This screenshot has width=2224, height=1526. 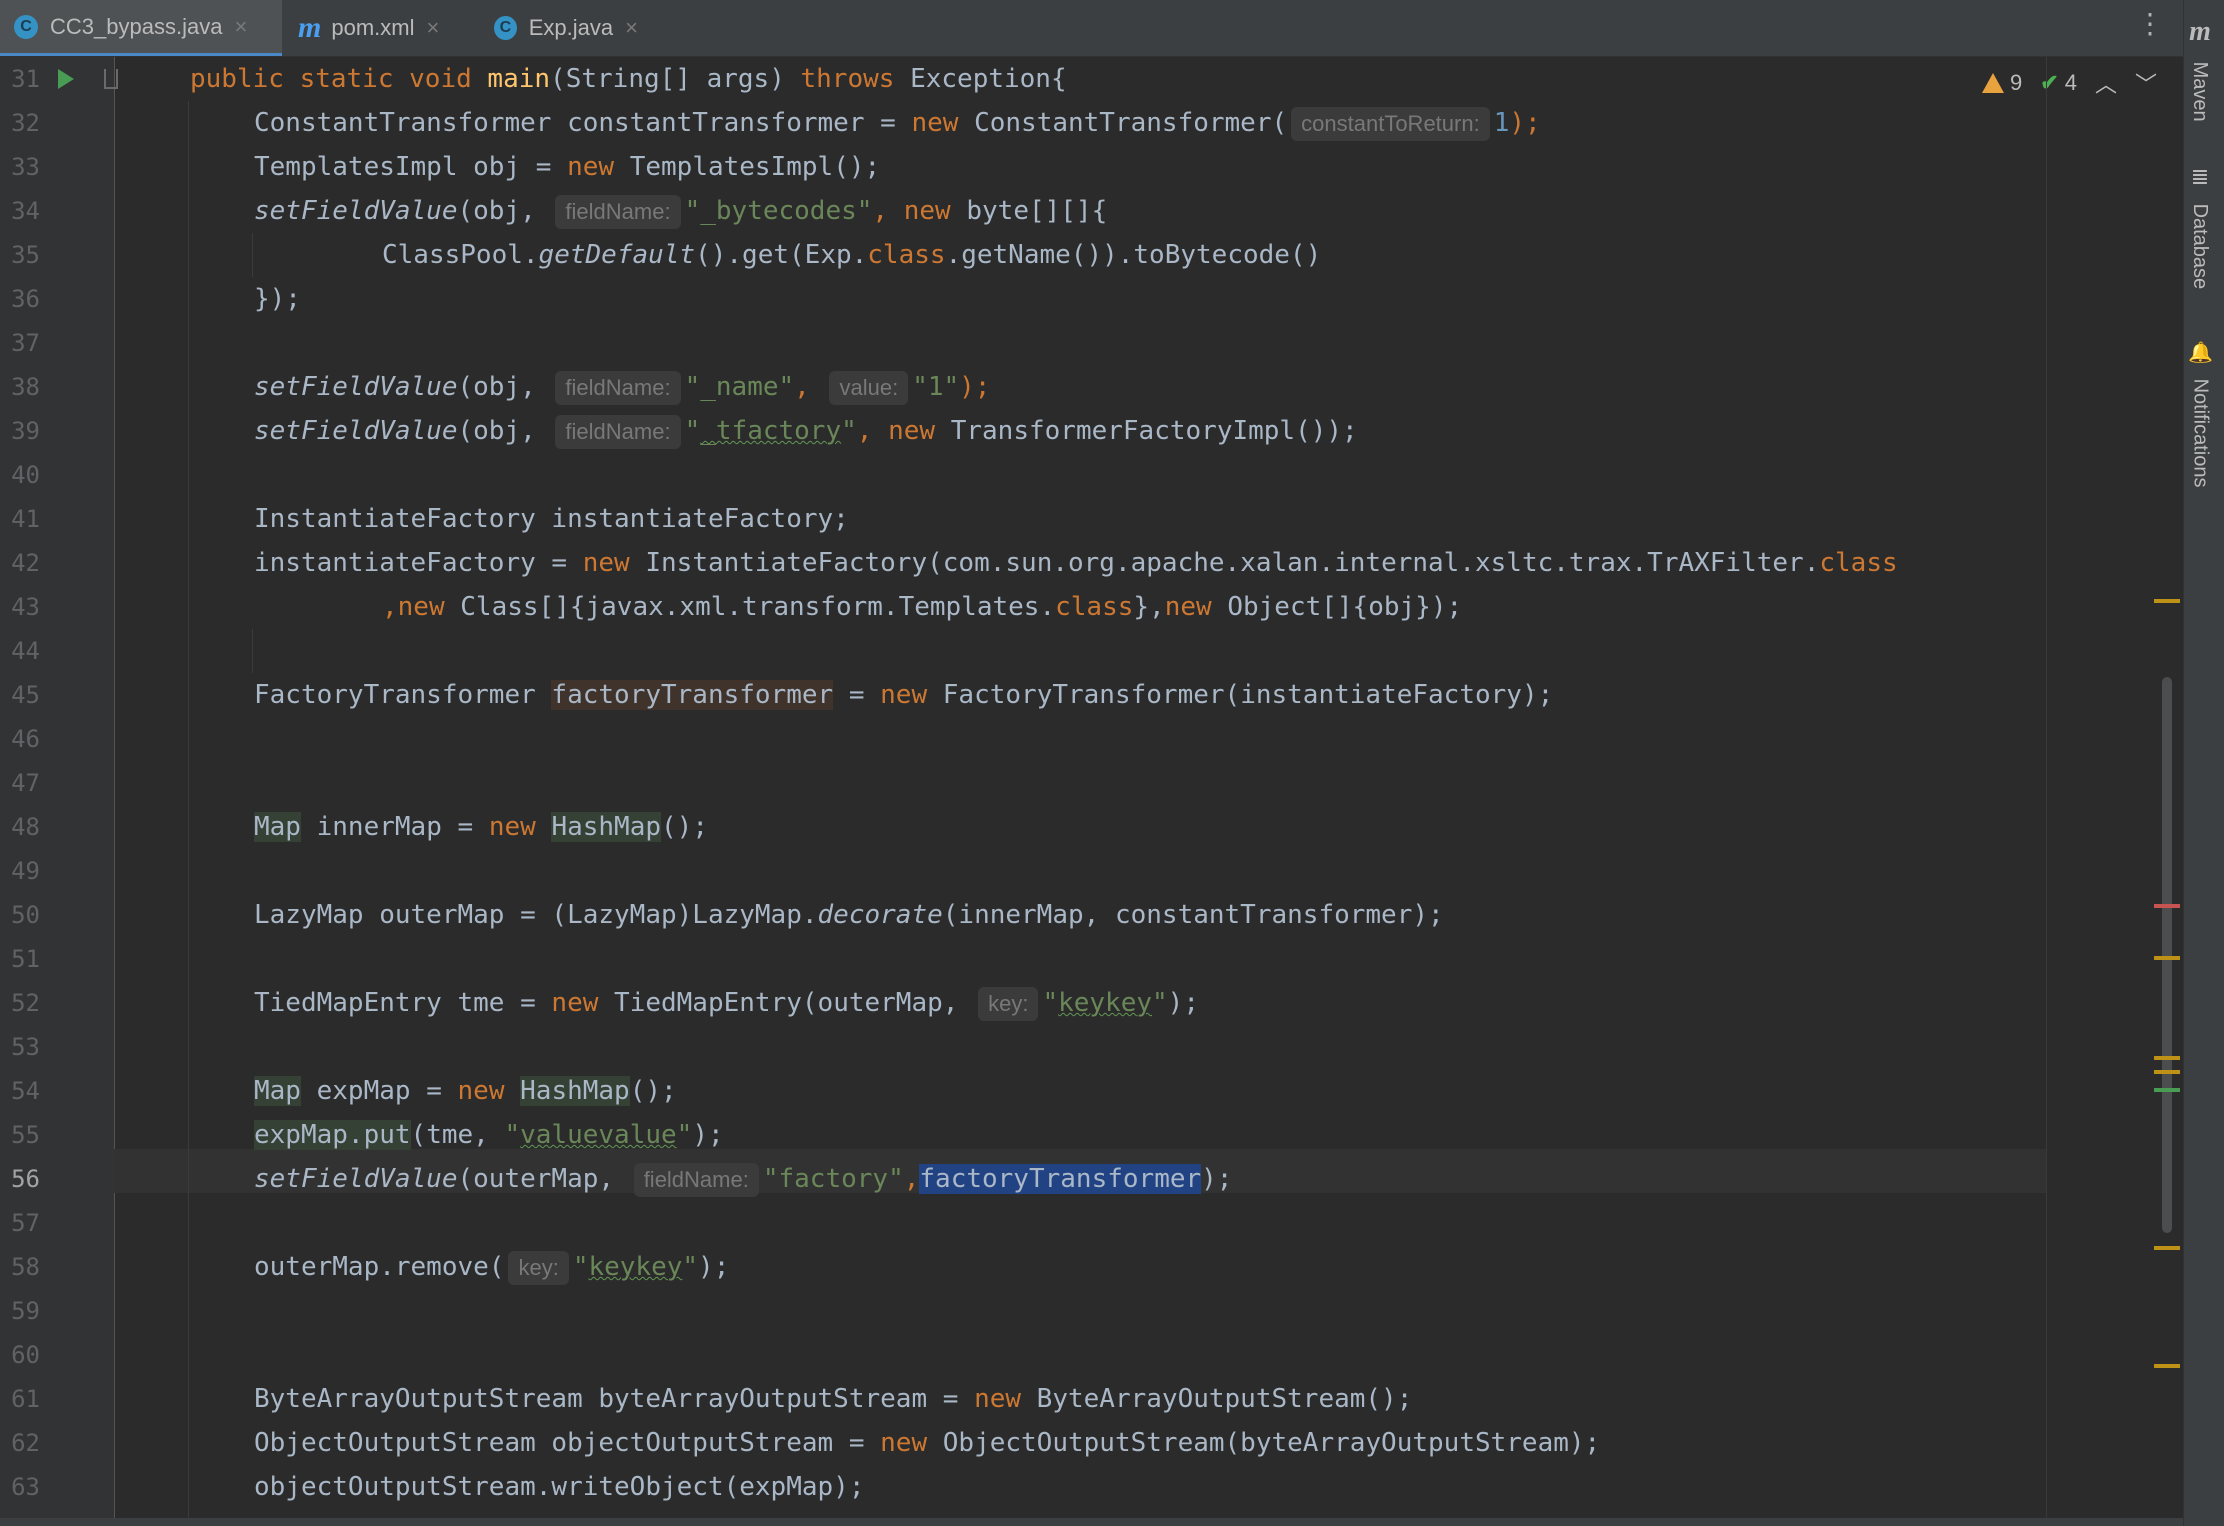 I want to click on right-margin-line, so click(x=2046, y=791).